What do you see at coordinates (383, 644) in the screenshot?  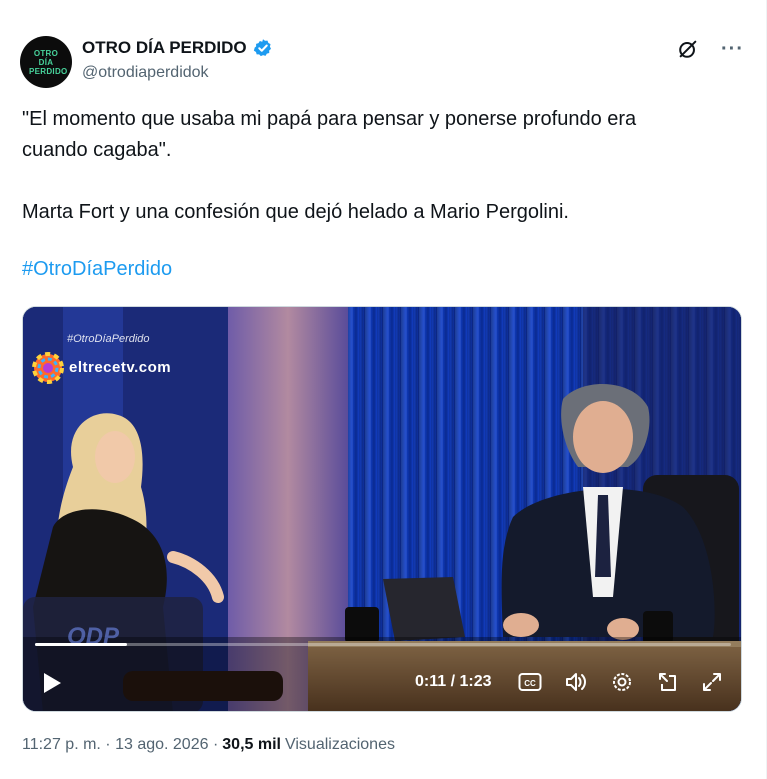 I see `video-progress-bar` at bounding box center [383, 644].